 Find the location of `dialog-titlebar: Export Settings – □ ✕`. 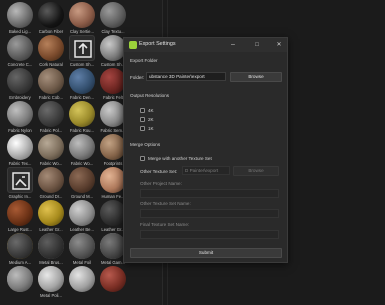

dialog-titlebar: Export Settings – □ ✕ is located at coordinates (205, 45).